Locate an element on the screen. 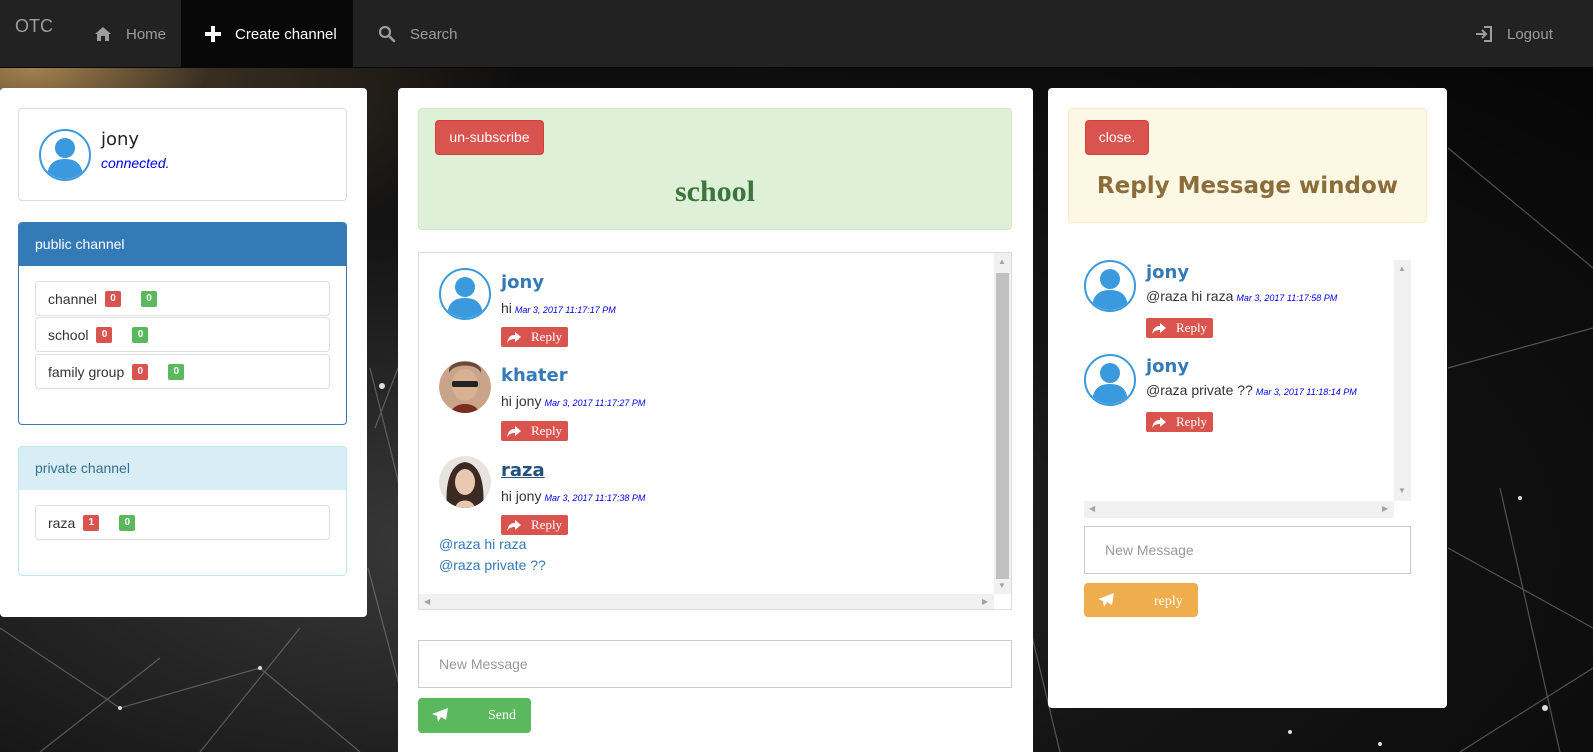 The height and width of the screenshot is (752, 1593). channel-name: family group is located at coordinates (86, 371).